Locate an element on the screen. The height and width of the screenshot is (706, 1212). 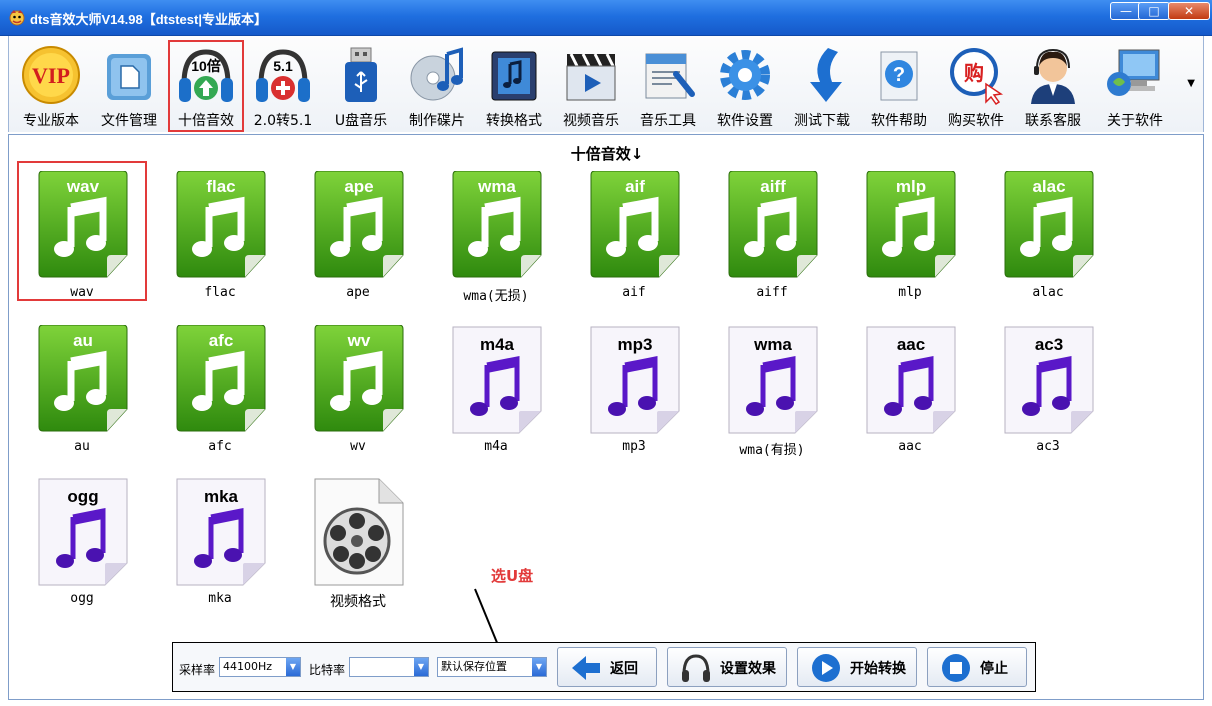
download-arrow-icon is located at coordinates (826, 75).